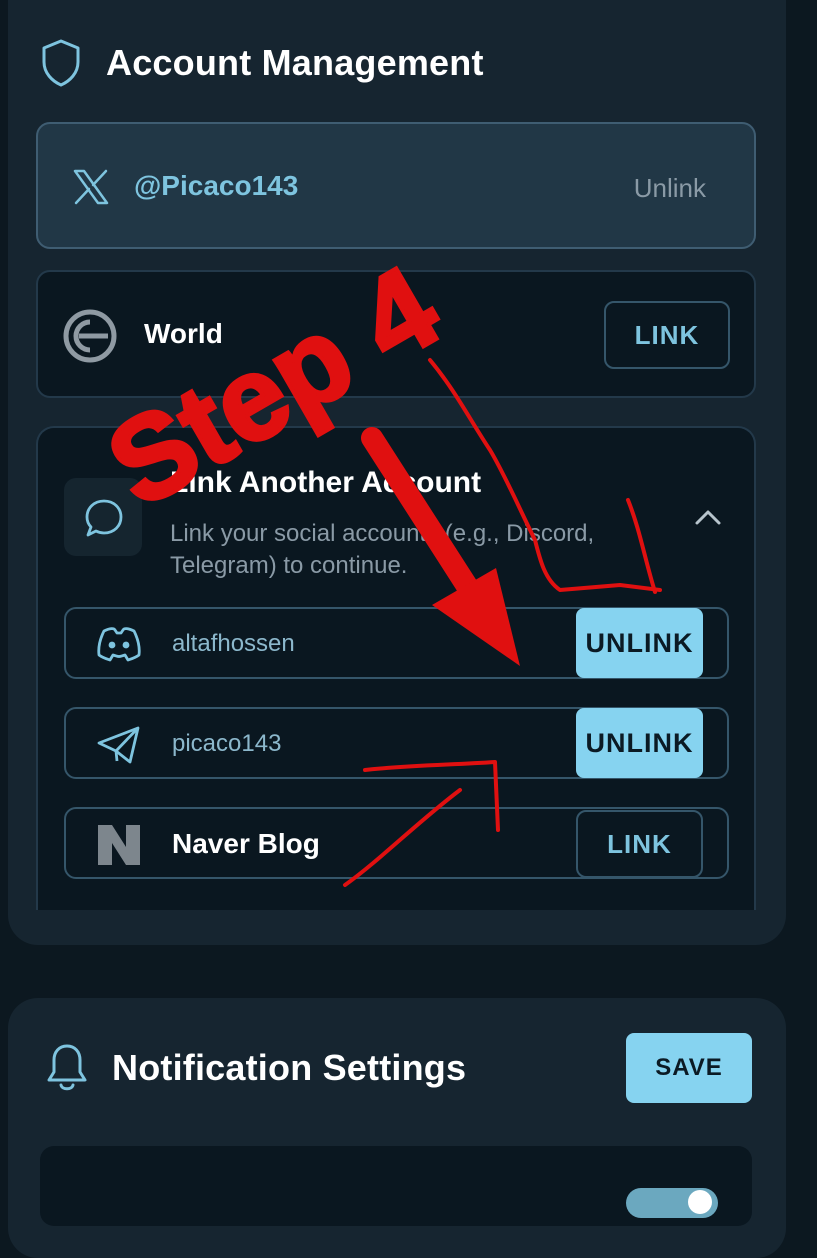 The height and width of the screenshot is (1258, 817). I want to click on annotation-squiggle-top, so click(545, 475).